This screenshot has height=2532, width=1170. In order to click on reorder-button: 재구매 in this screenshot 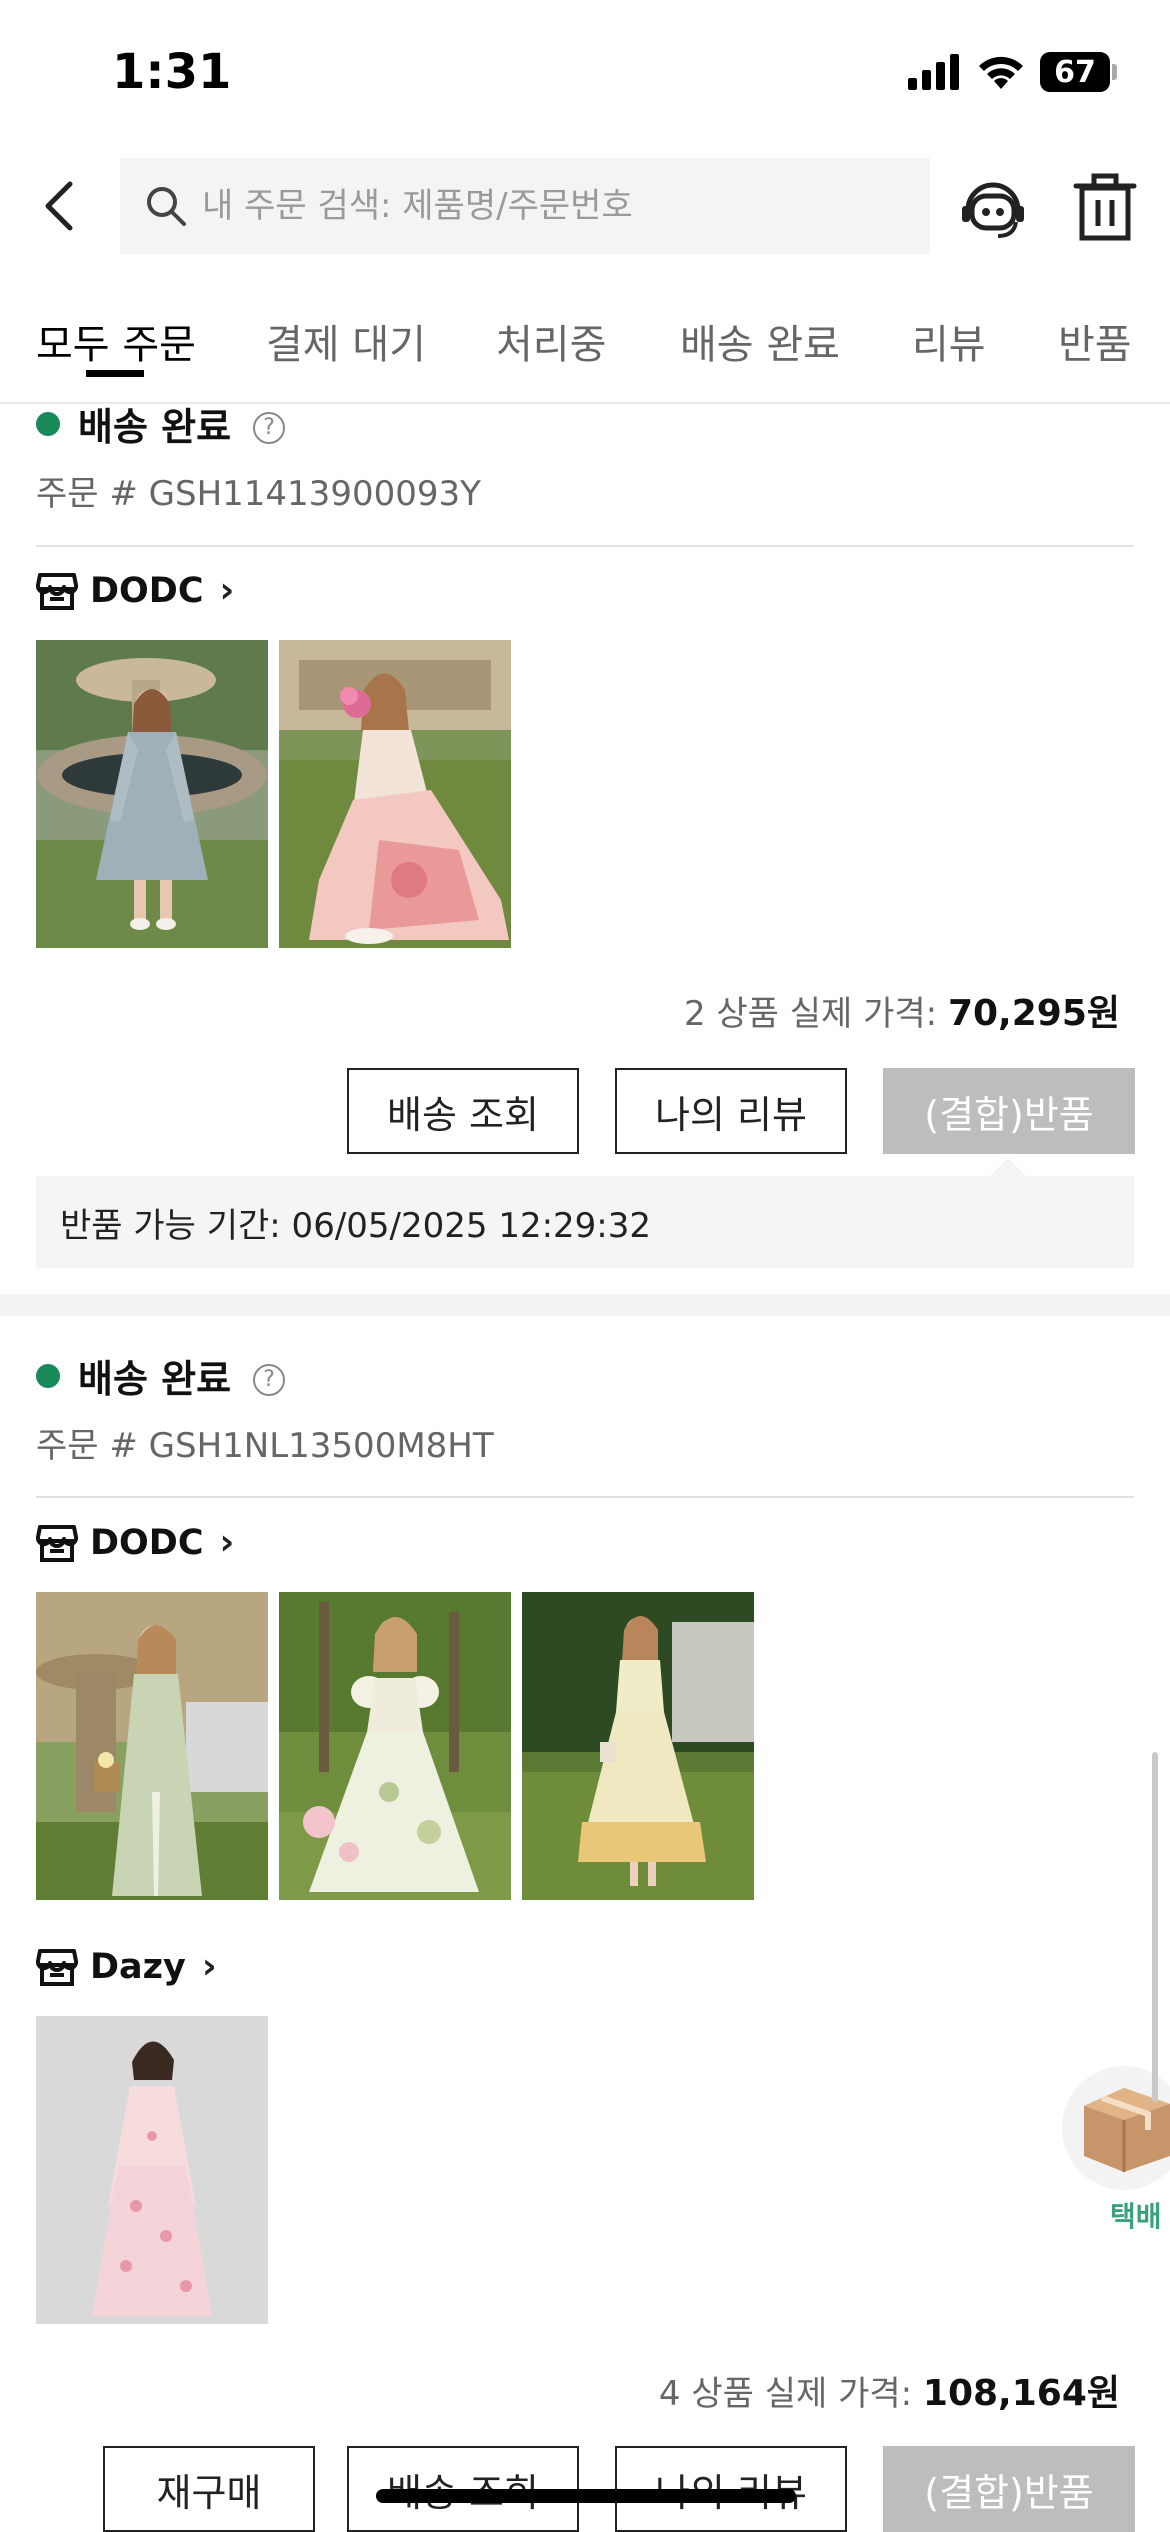, I will do `click(209, 2489)`.